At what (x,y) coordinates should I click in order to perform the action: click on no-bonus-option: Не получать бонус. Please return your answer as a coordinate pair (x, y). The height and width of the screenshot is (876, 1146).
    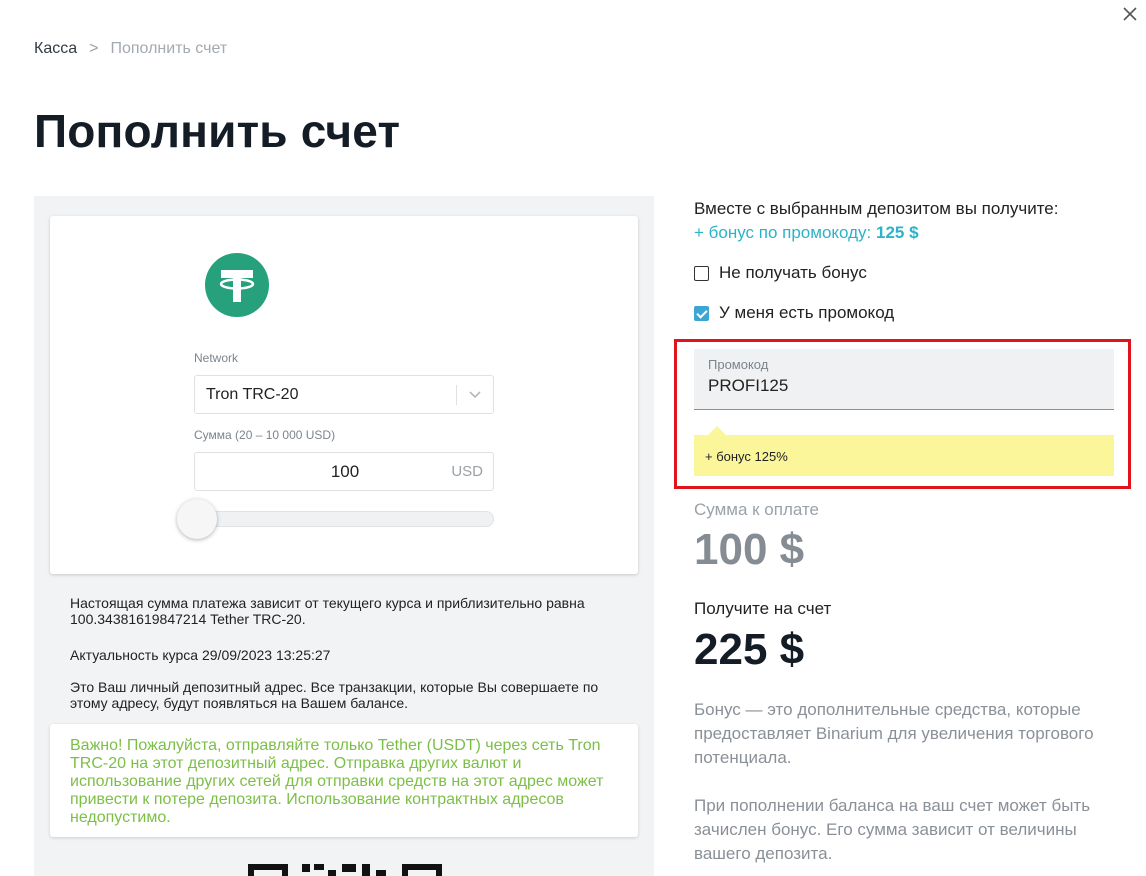
    Looking at the image, I should click on (780, 273).